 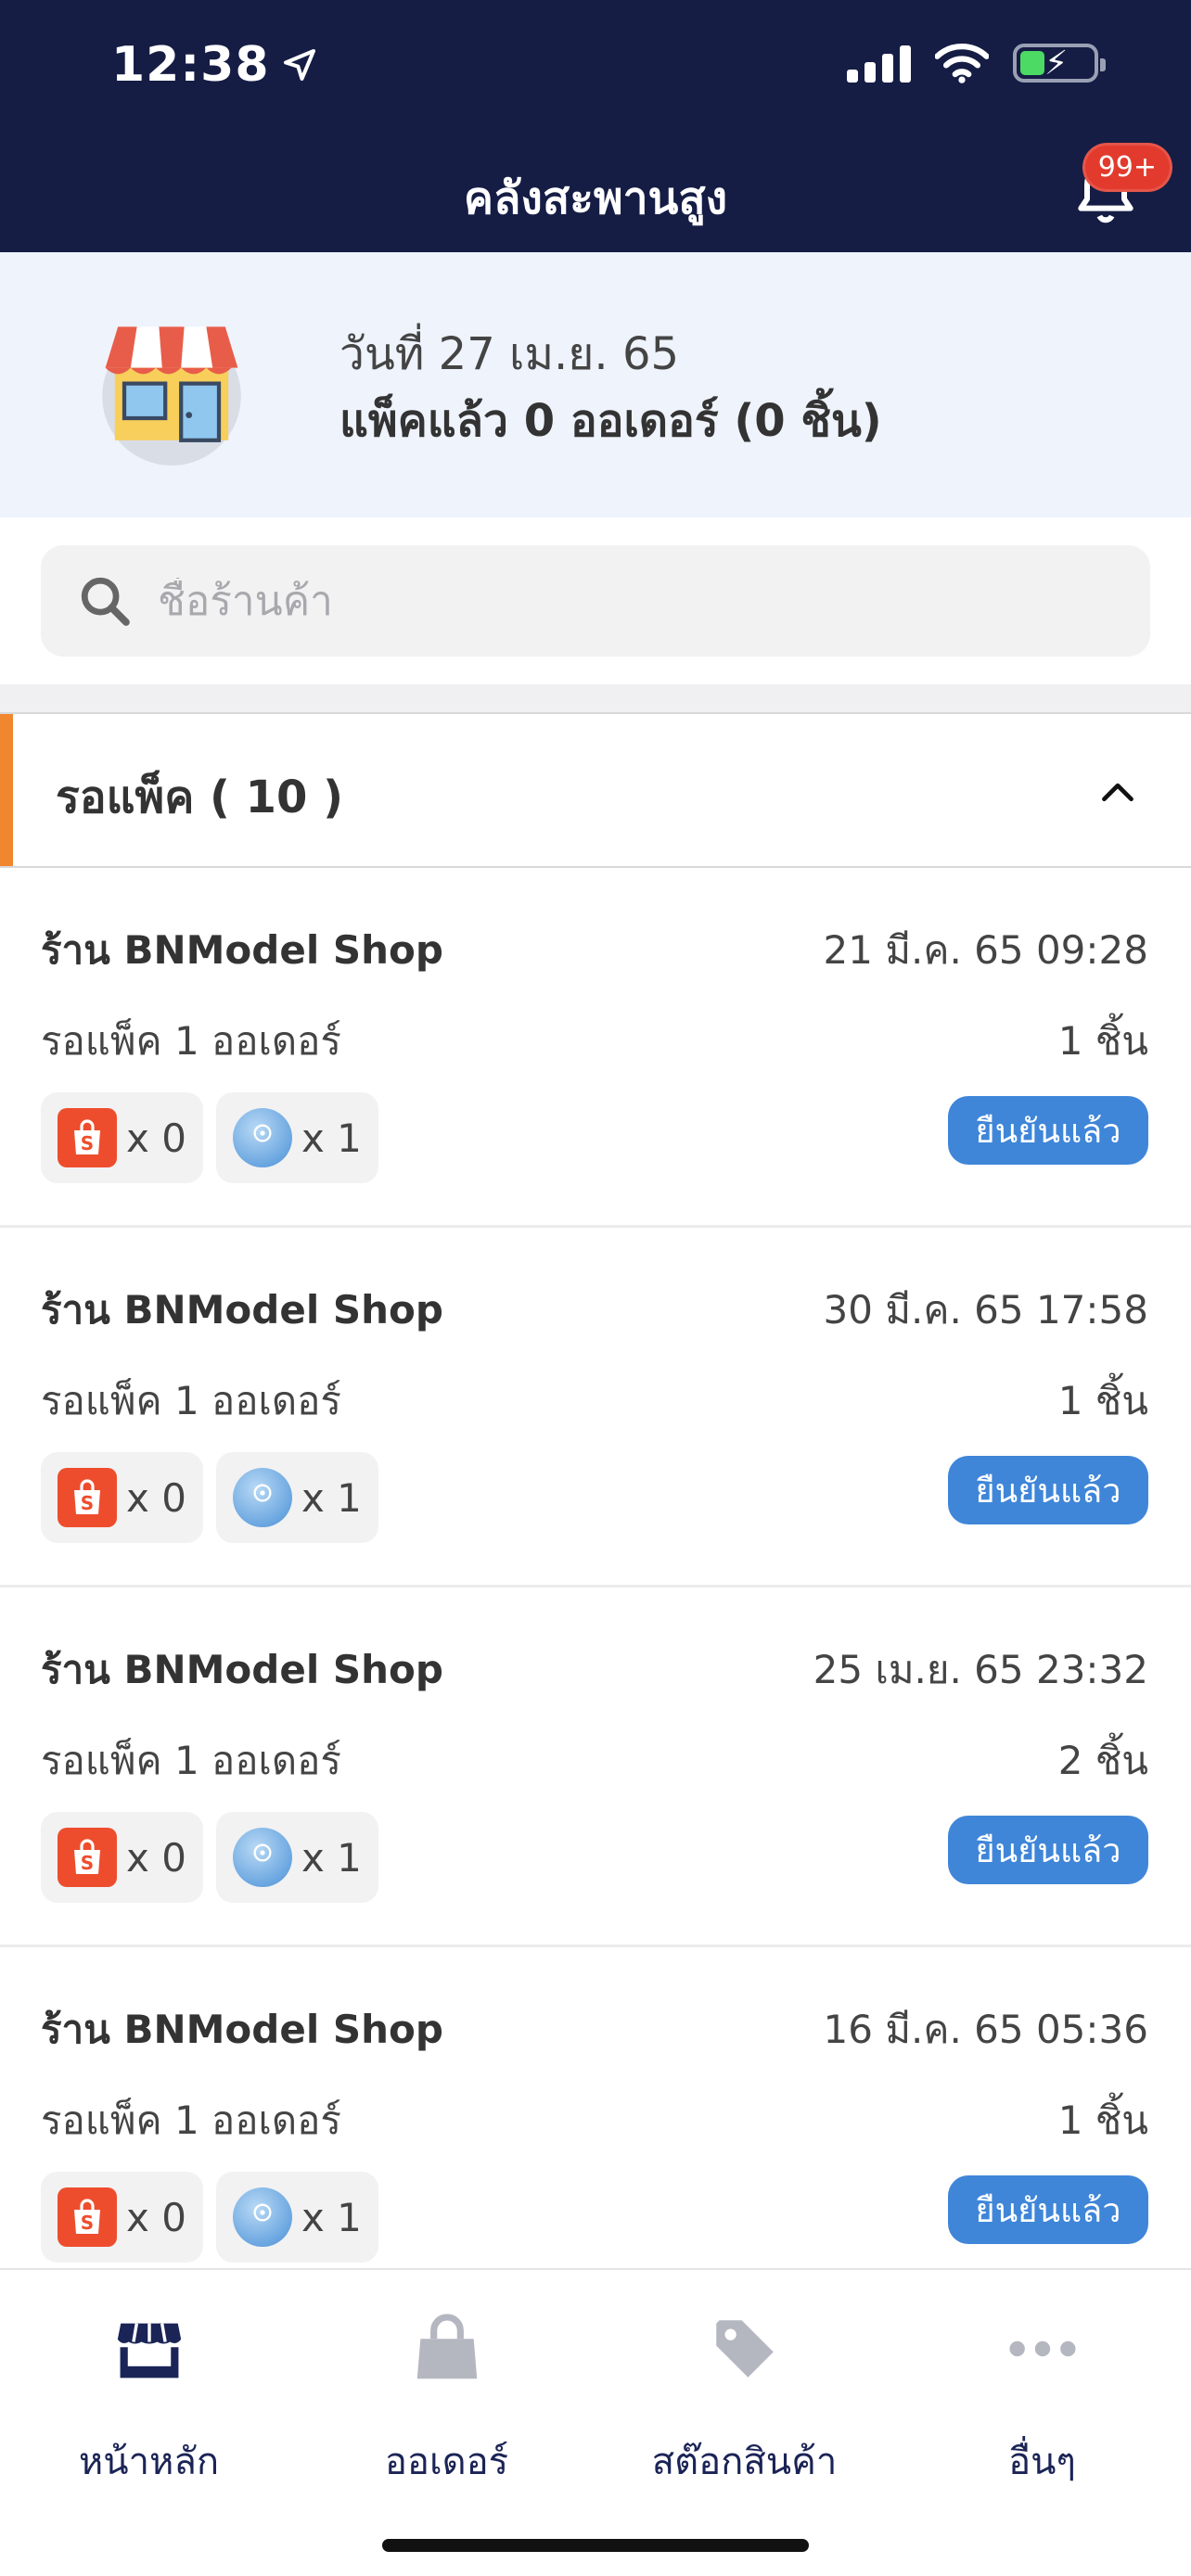 I want to click on store-icon, so click(x=149, y=2349).